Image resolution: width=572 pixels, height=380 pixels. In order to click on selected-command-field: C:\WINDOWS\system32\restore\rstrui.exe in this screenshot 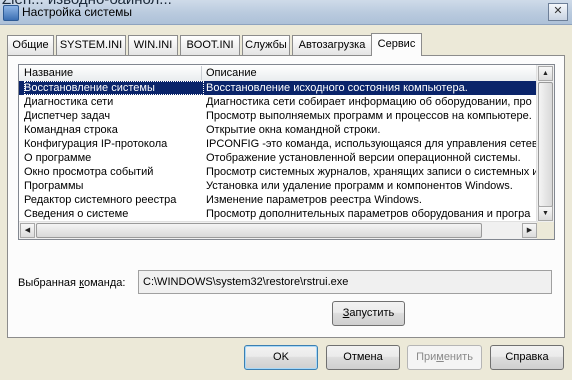, I will do `click(345, 282)`.